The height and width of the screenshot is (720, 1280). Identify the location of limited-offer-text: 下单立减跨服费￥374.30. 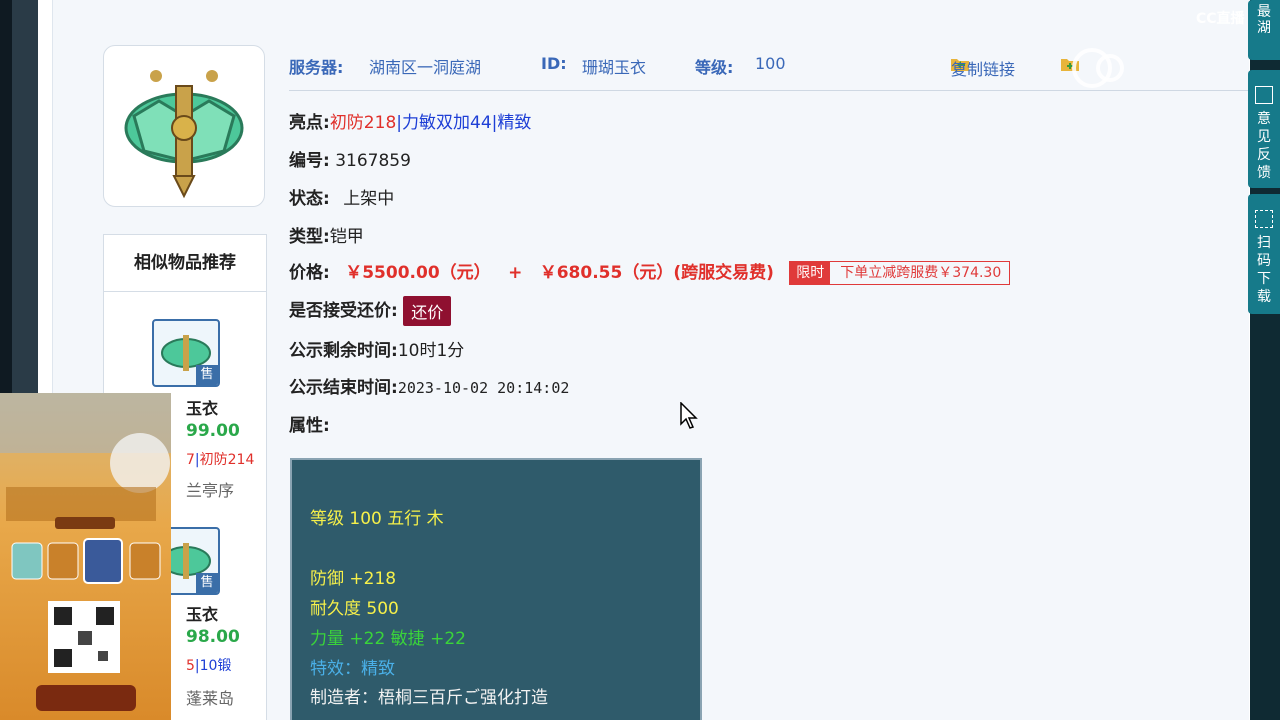
(921, 273).